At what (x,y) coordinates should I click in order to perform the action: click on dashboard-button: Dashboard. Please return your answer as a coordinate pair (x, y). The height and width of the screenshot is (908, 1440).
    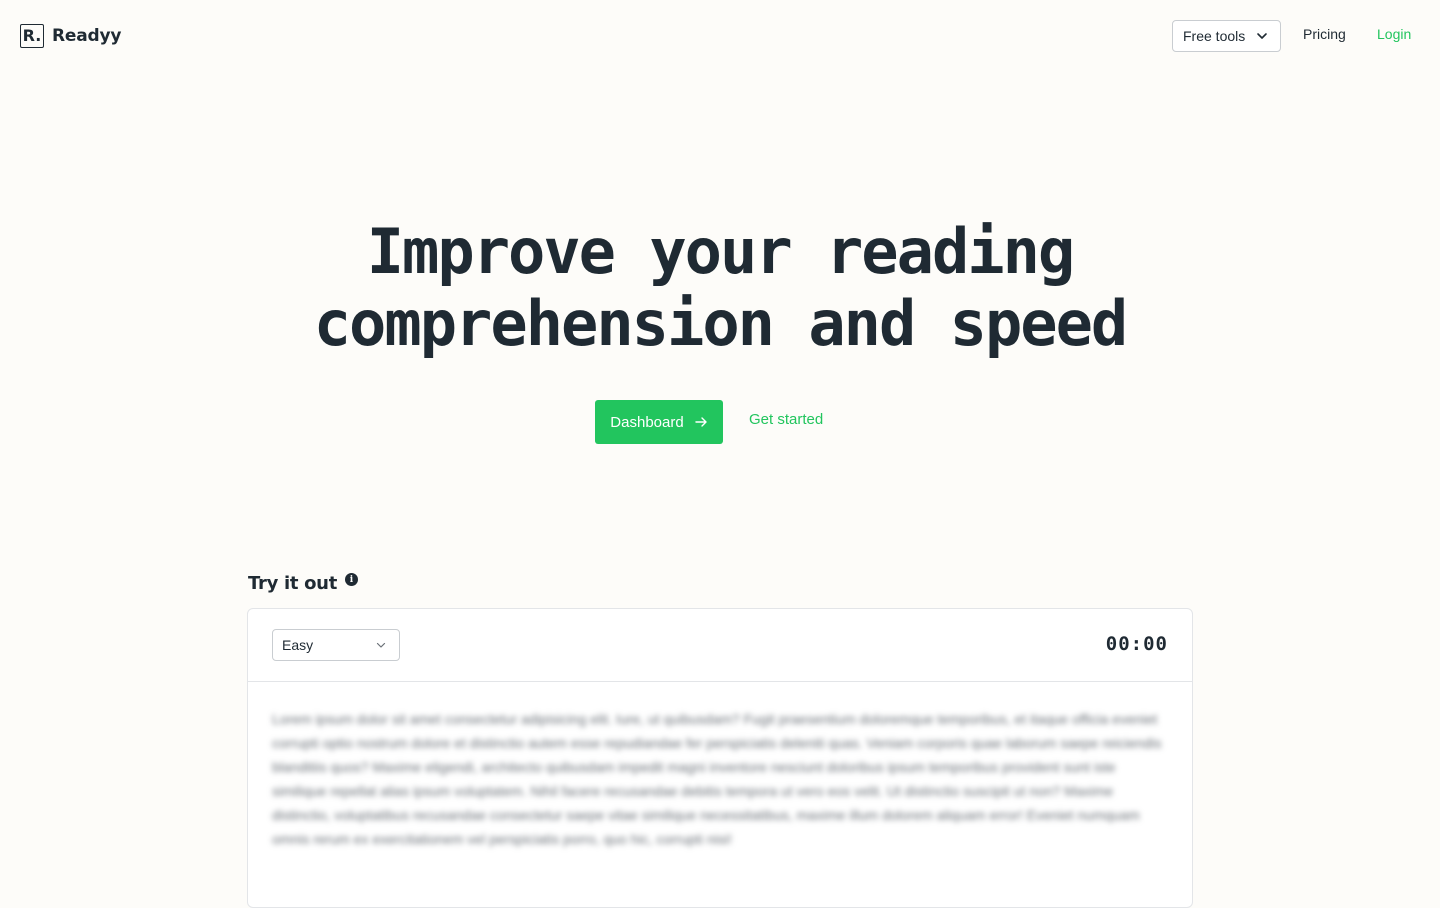
    Looking at the image, I should click on (659, 422).